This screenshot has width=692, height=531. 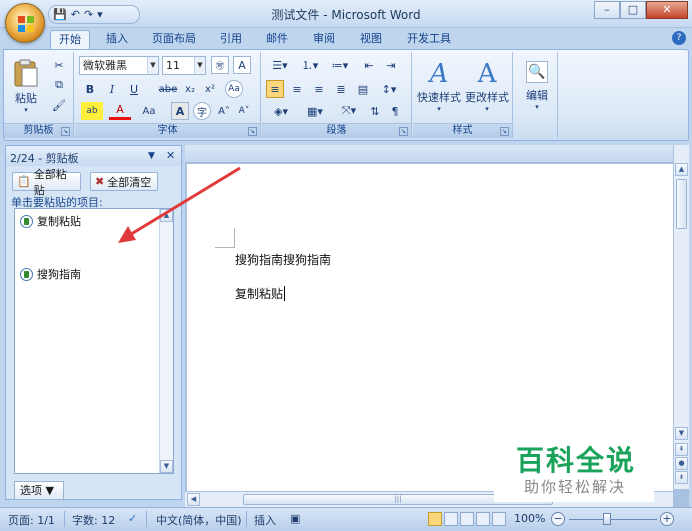 I want to click on full-screen-view-button, so click(x=451, y=519).